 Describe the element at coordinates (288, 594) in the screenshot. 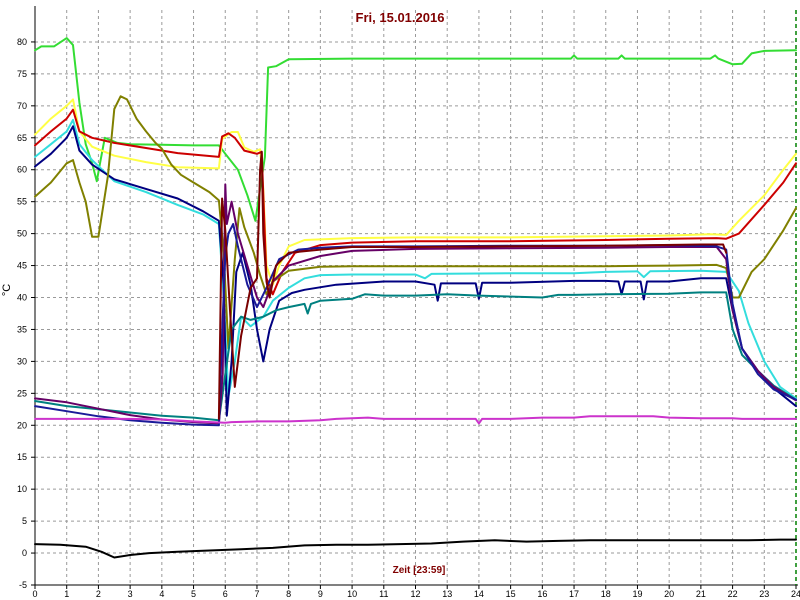

I see `x-tick-label: 8` at that location.